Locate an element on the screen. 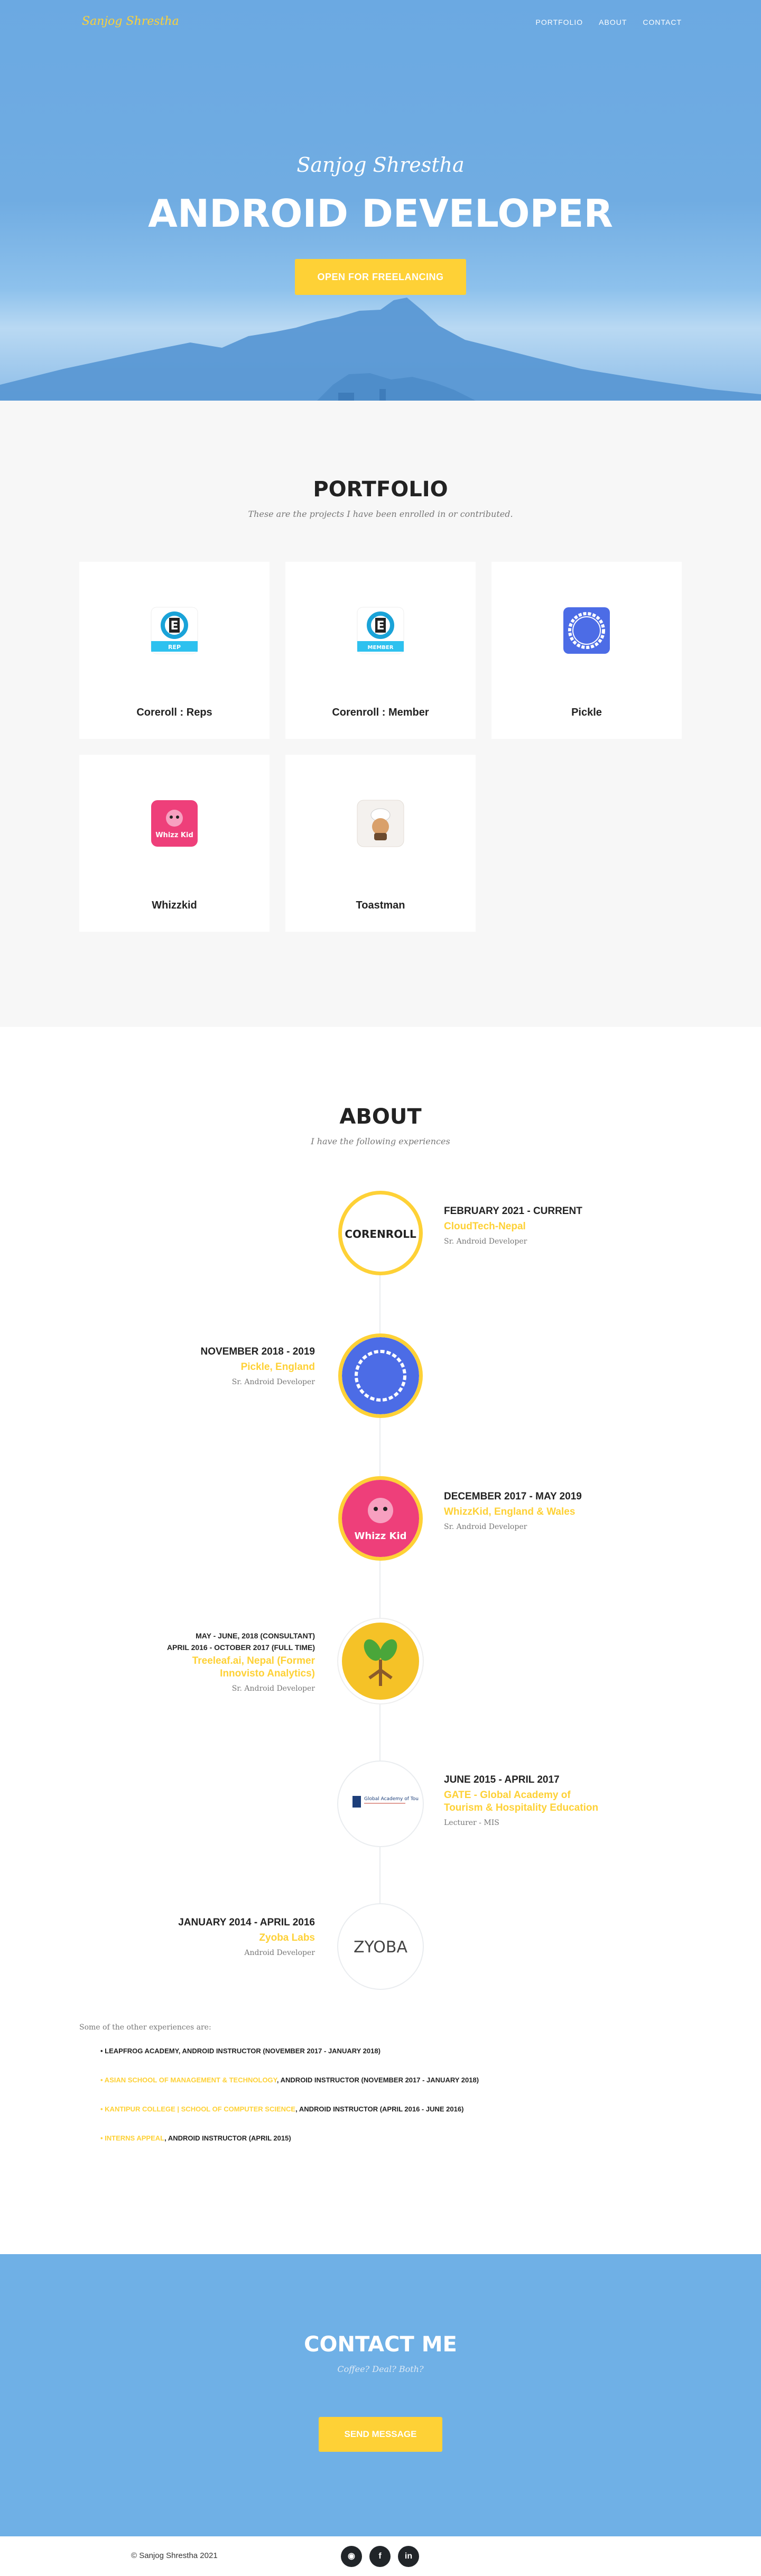  timeline-org: WhizzKid, England & Wales is located at coordinates (523, 1512).